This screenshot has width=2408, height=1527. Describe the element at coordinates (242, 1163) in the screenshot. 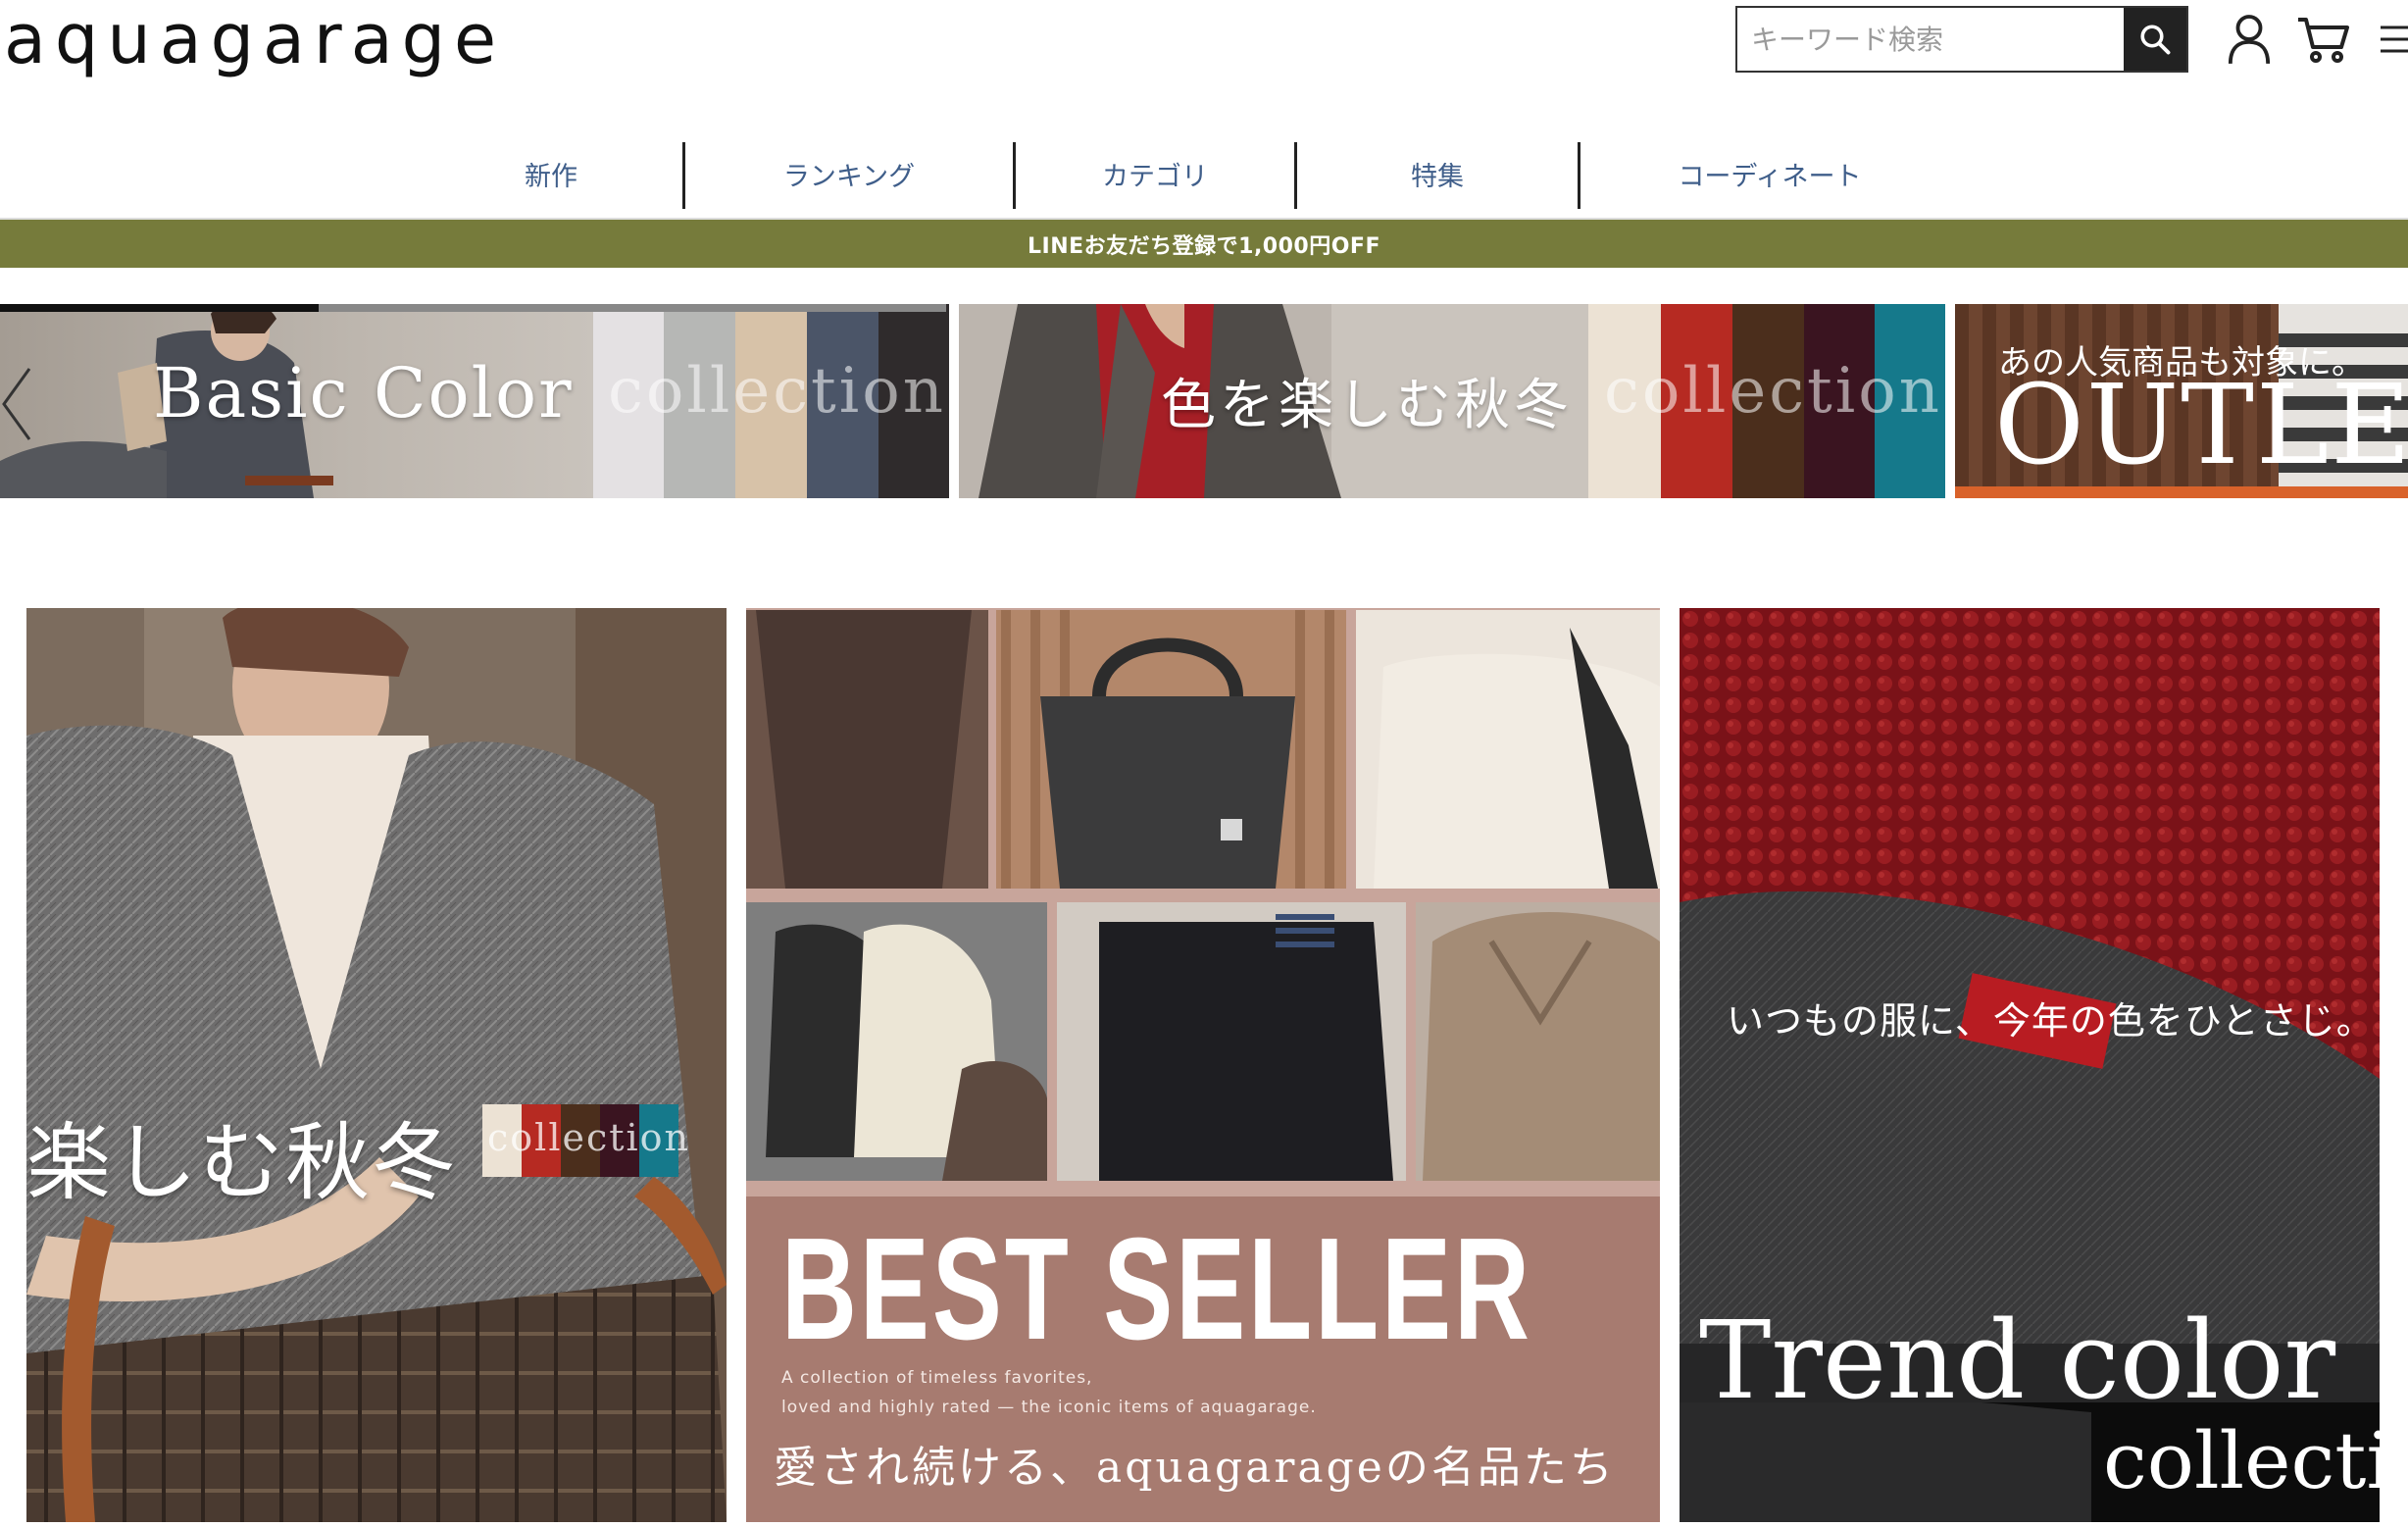

I see `banner-title: 楽しむ秋冬` at that location.